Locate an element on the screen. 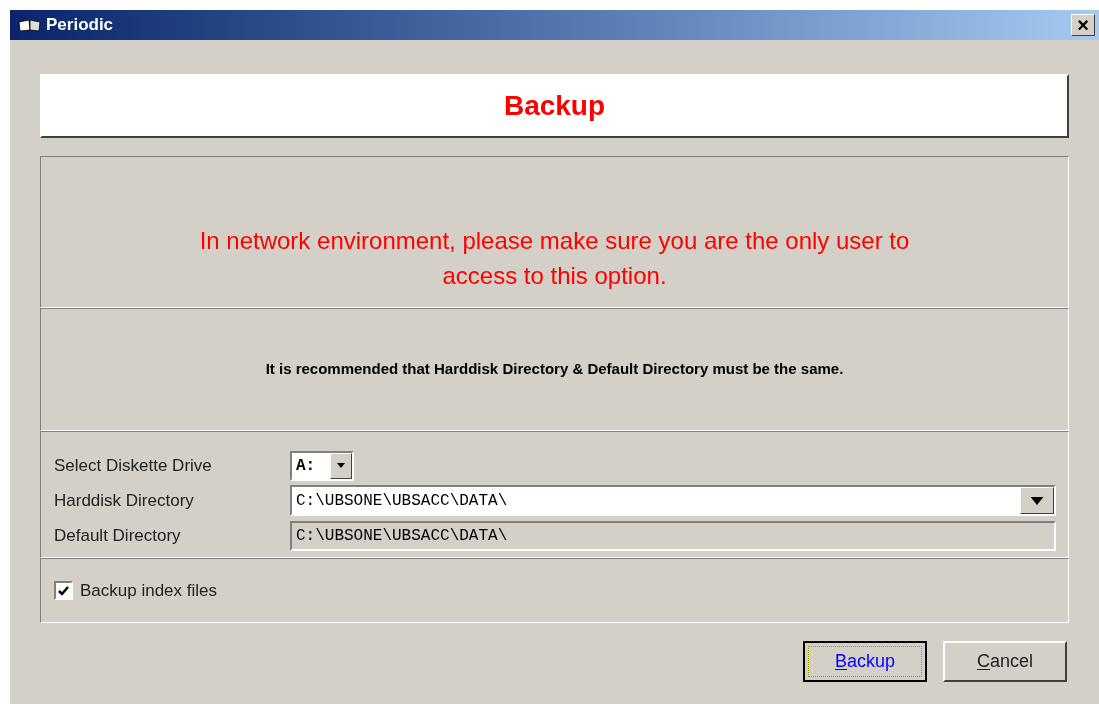 The image size is (1099, 704). book-icon is located at coordinates (30, 25).